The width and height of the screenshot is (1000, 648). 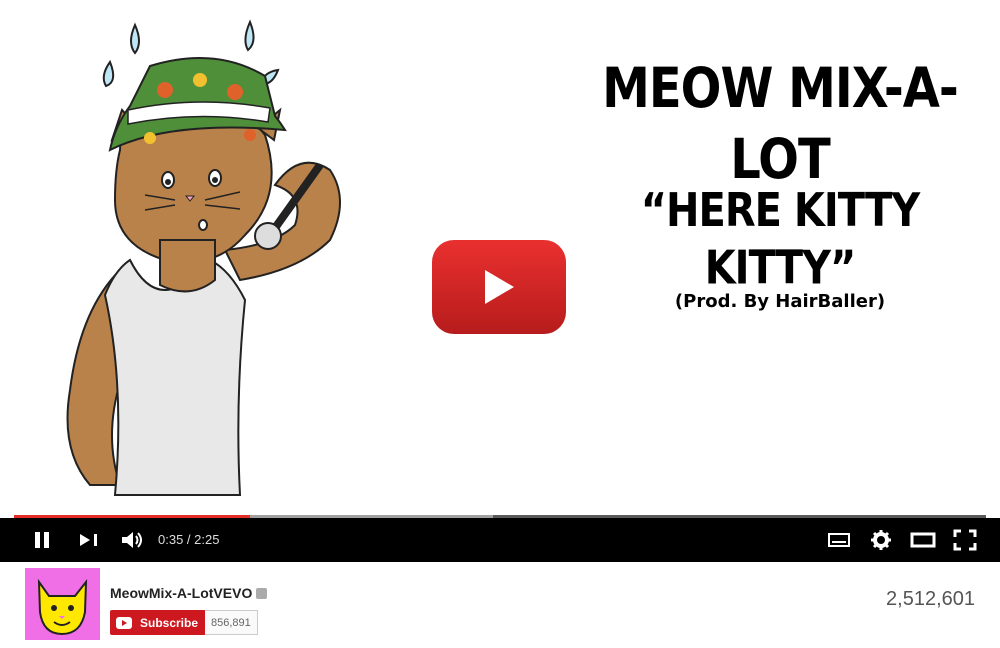 I want to click on title-line-1: MEOW MIX-A-LOT, so click(x=780, y=124).